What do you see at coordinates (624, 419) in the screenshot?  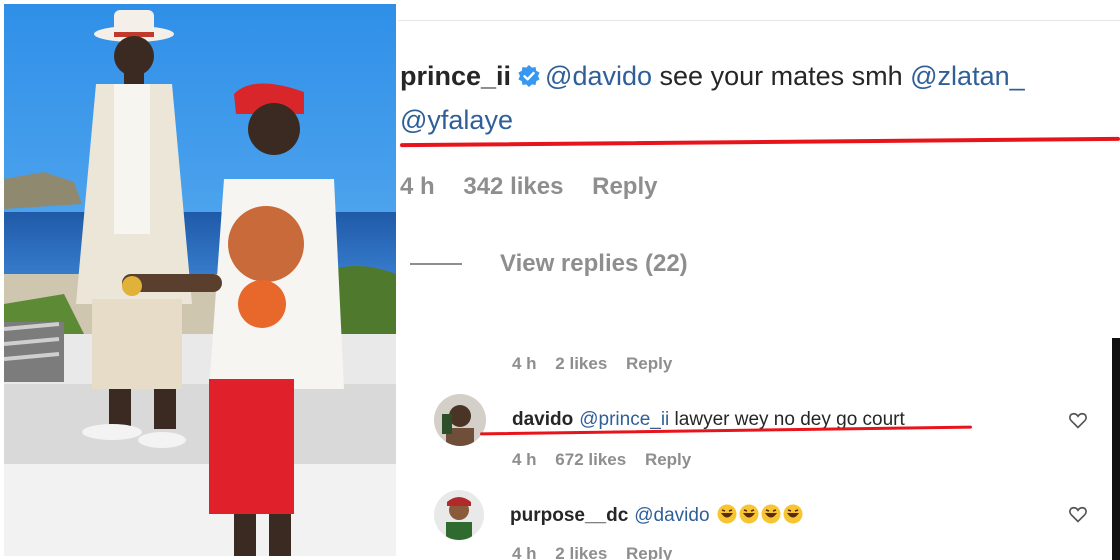 I see `mention-link: @prince_ii` at bounding box center [624, 419].